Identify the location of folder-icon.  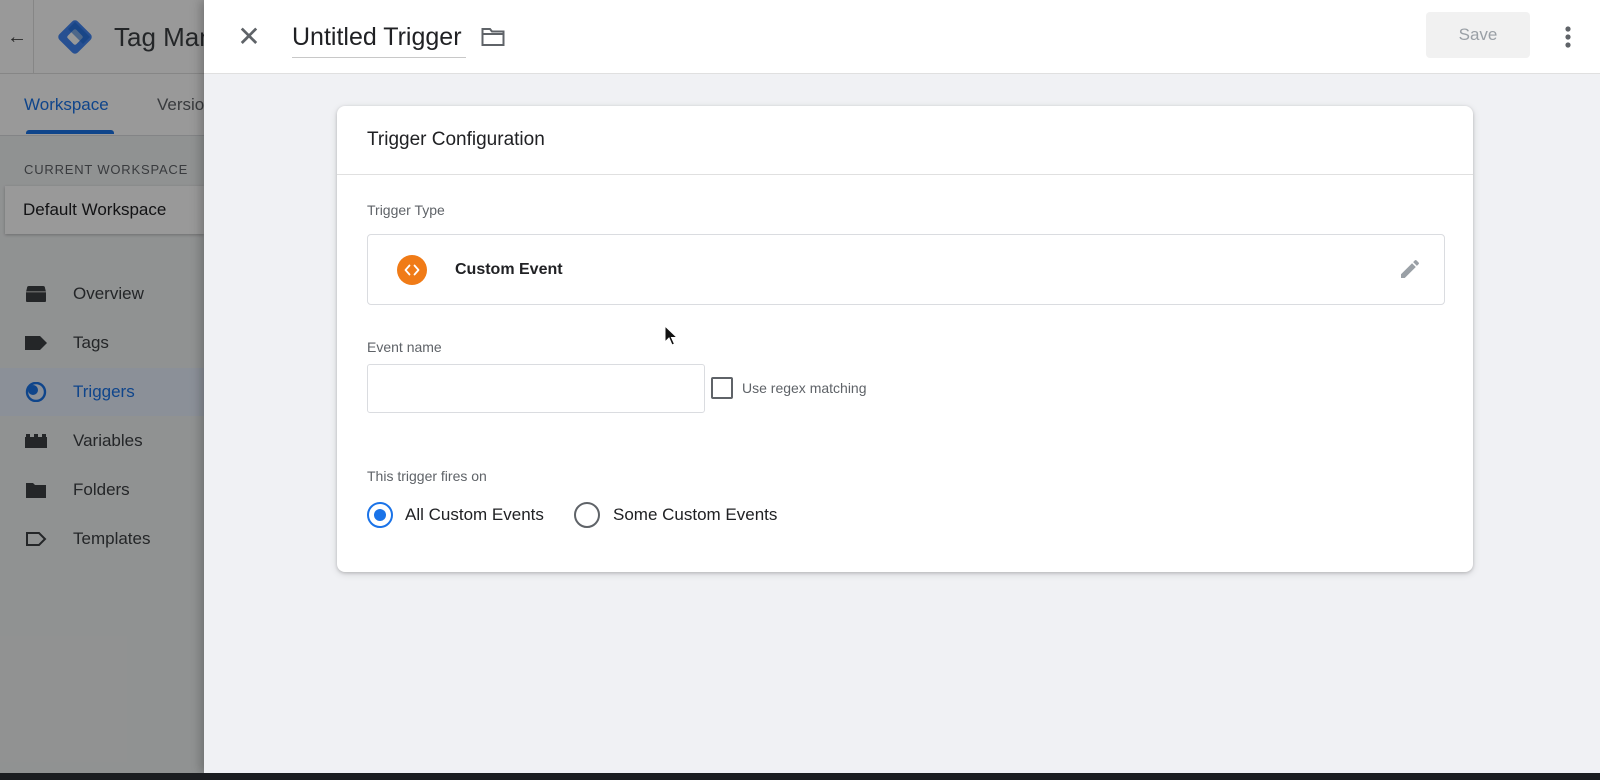
(493, 37).